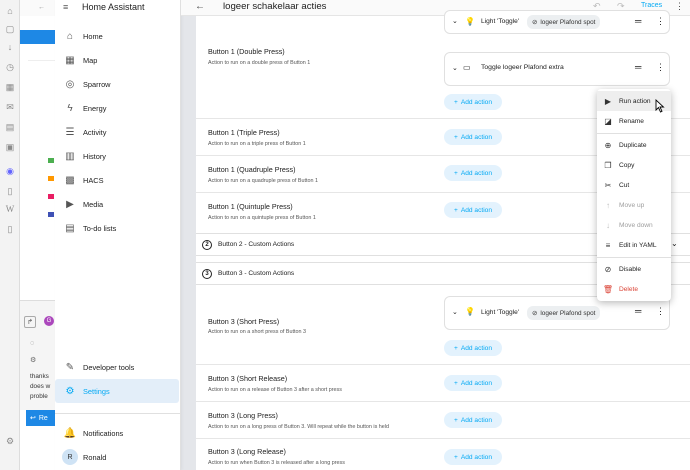 This screenshot has height=470, width=690. I want to click on reply-button: ↩ Re, so click(42, 418).